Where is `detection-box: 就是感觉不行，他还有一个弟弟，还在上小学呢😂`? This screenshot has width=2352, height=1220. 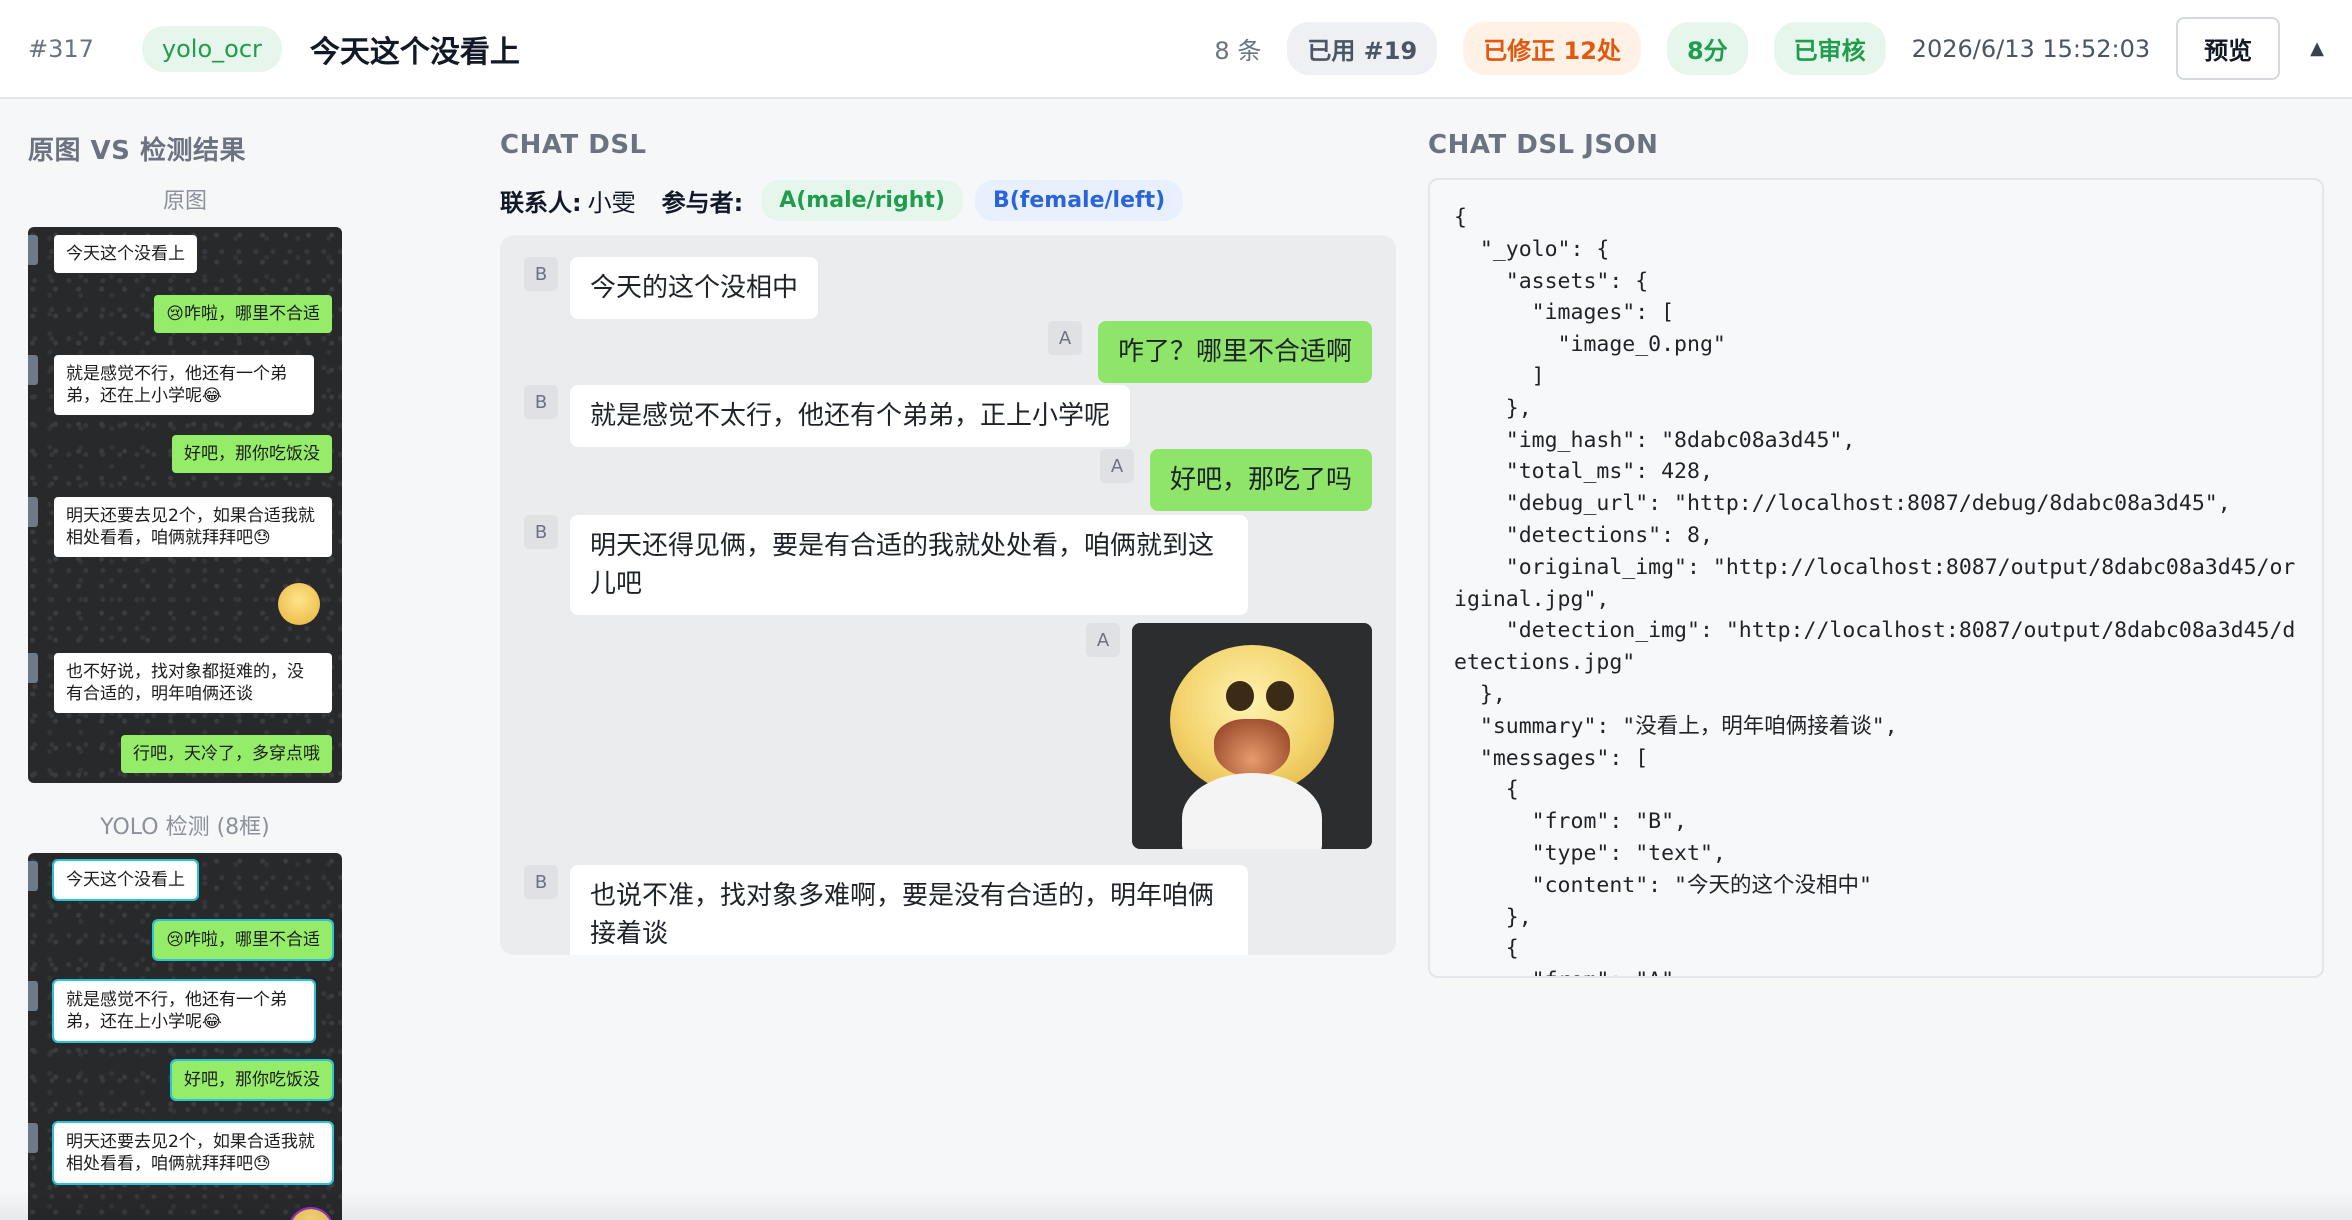
detection-box: 就是感觉不行，他还有一个弟弟，还在上小学呢😂 is located at coordinates (184, 1011).